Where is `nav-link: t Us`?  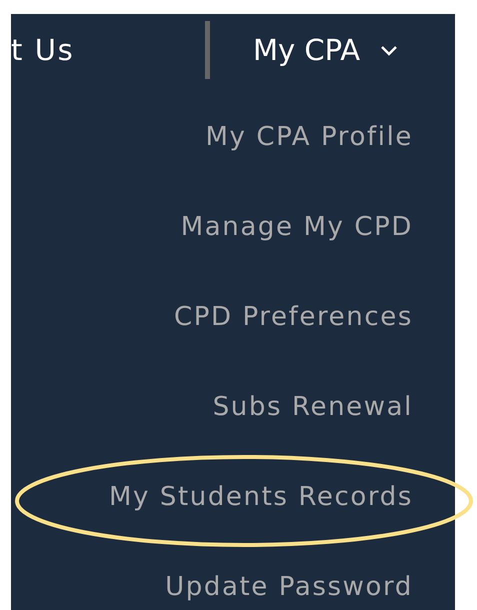
nav-link: t Us is located at coordinates (108, 50).